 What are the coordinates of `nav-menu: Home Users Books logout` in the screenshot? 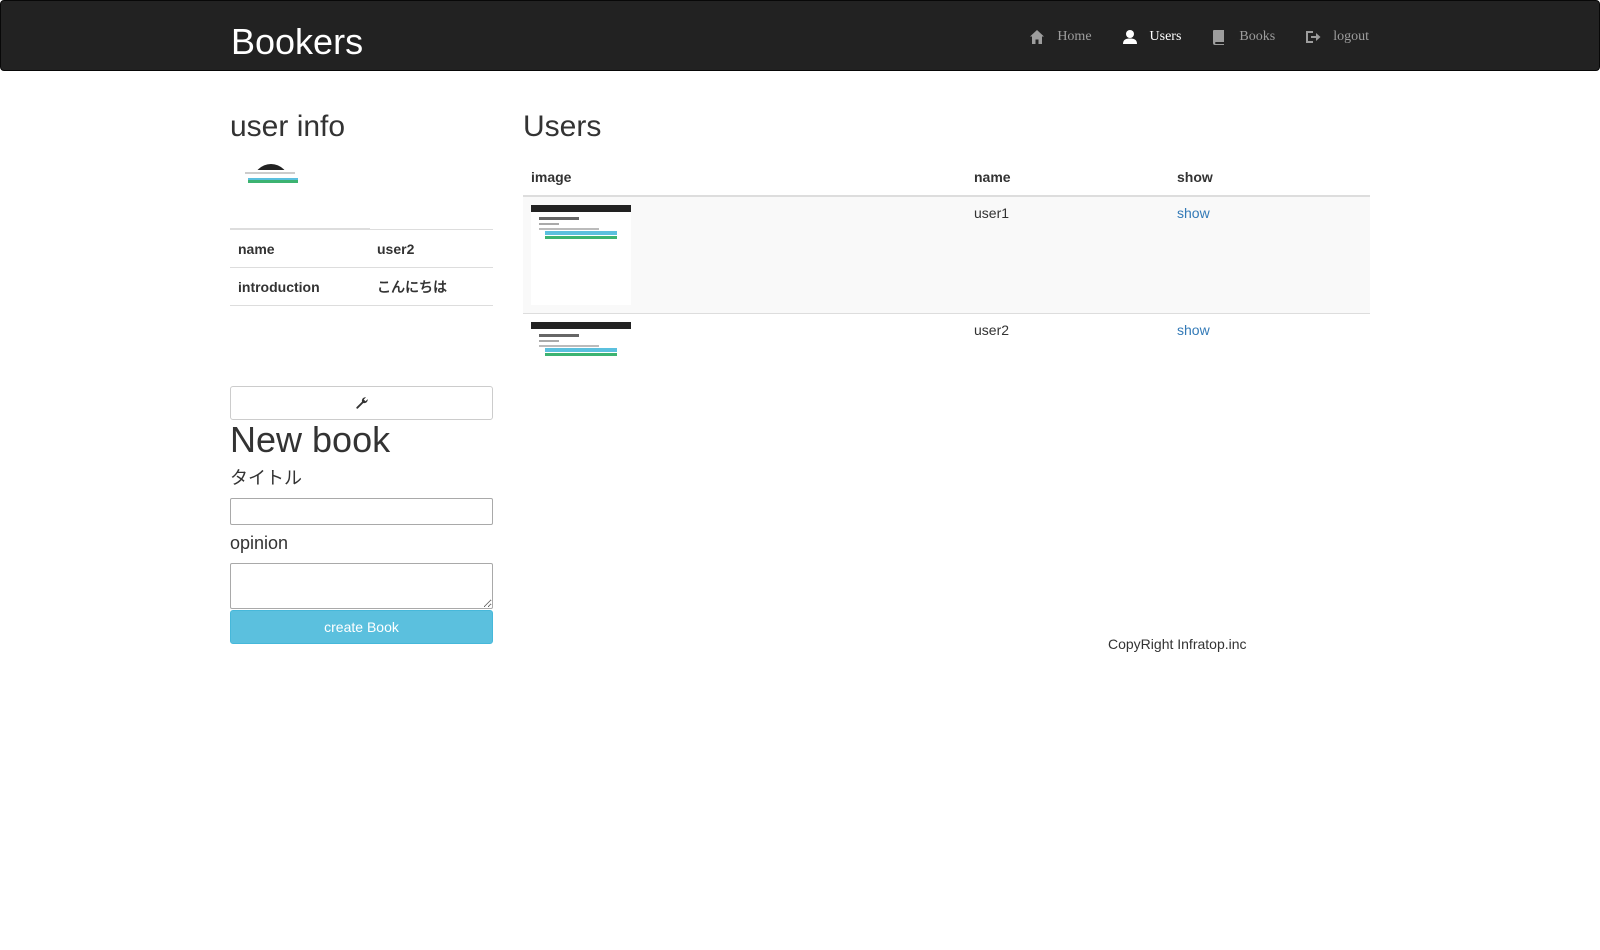 It's located at (1184, 36).